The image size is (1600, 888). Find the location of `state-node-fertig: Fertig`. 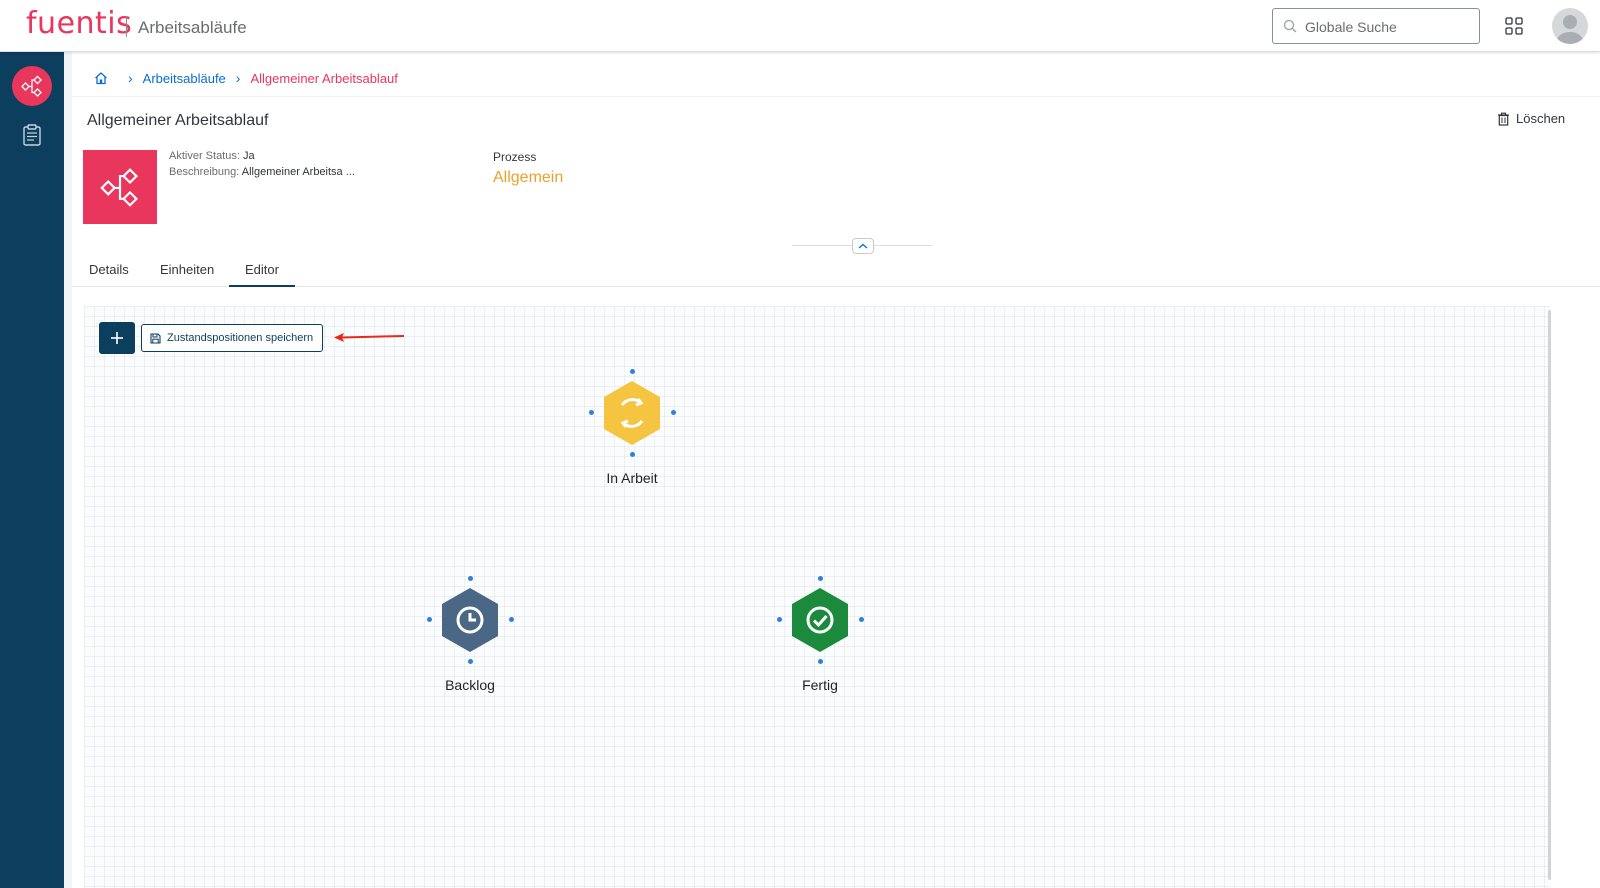

state-node-fertig: Fertig is located at coordinates (820, 641).